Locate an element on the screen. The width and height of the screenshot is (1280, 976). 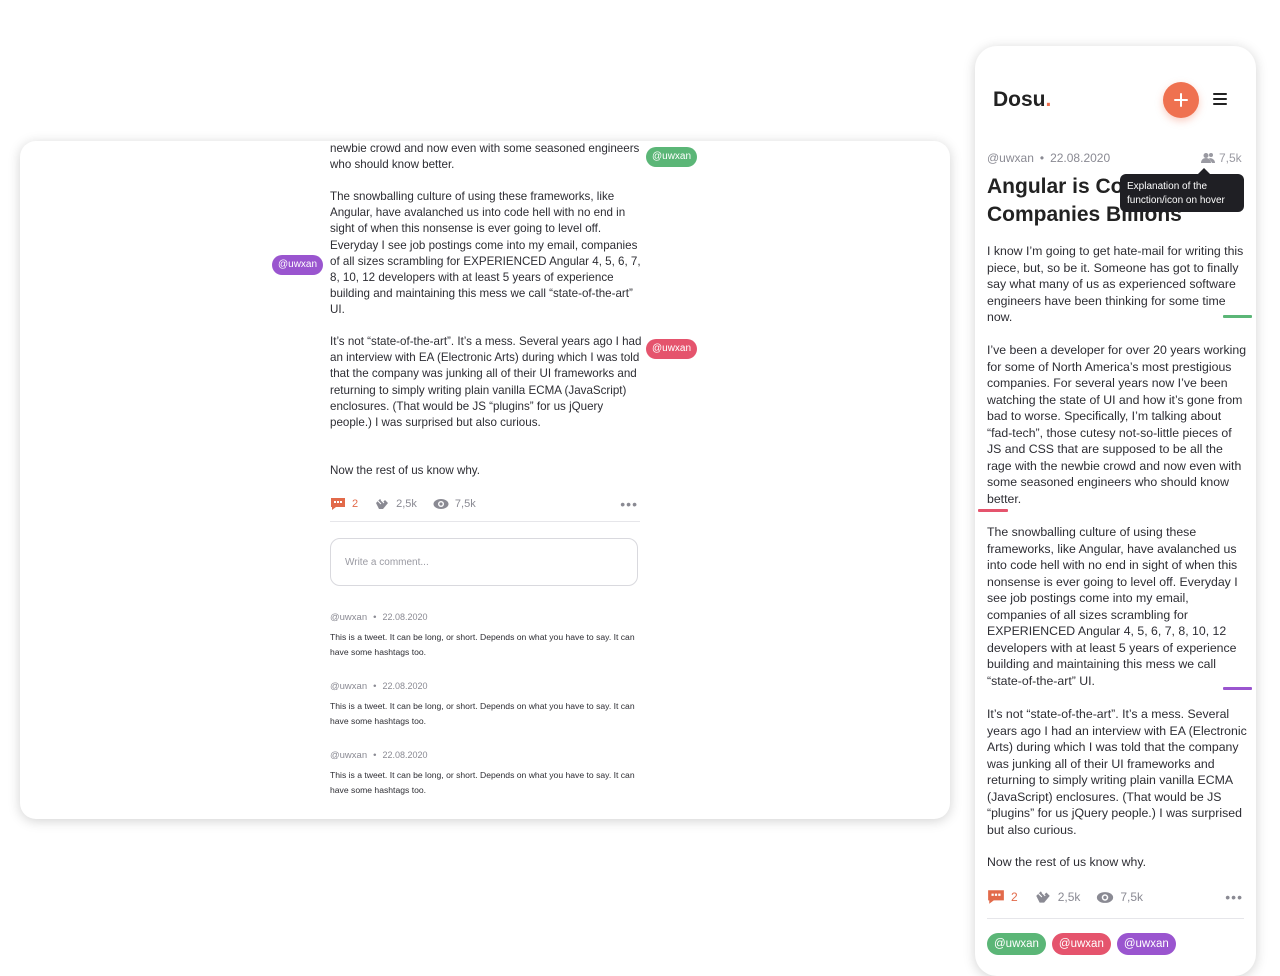
highlight-marker-green is located at coordinates (1237, 316).